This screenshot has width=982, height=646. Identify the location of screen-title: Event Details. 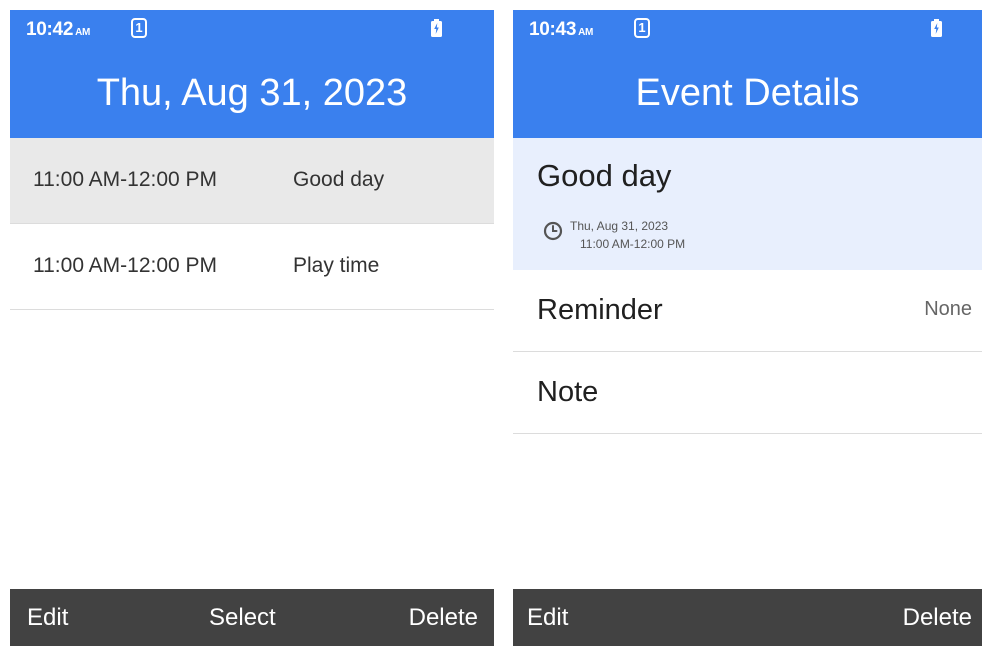
(747, 93).